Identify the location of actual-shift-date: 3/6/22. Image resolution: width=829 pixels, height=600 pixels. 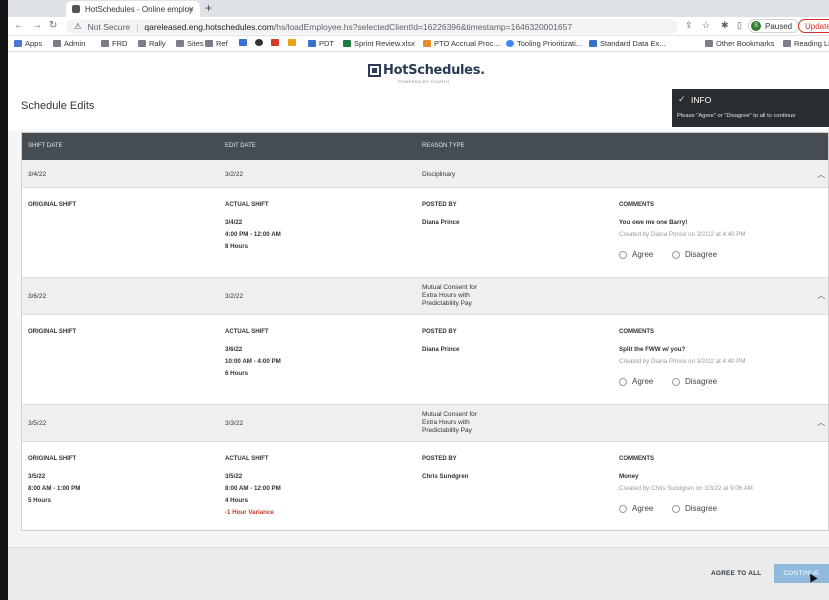
(234, 349).